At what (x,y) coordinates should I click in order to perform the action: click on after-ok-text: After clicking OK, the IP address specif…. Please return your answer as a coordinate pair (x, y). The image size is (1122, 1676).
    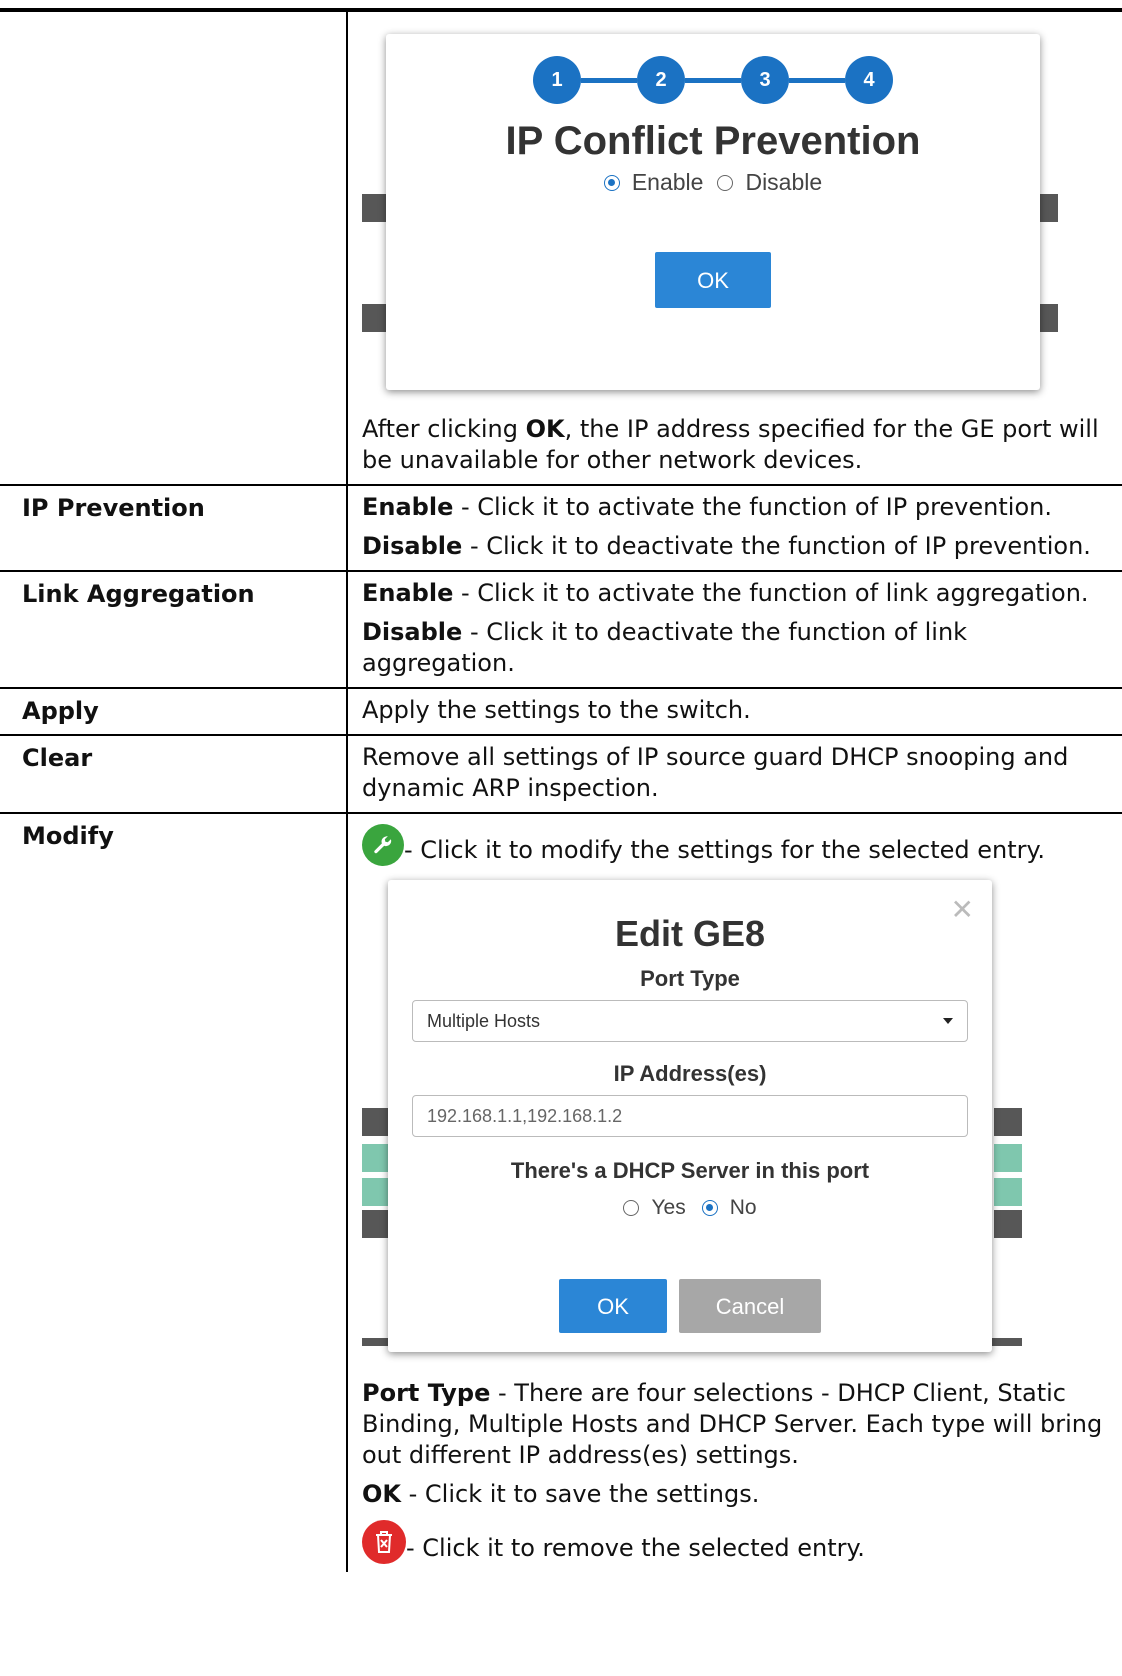
    Looking at the image, I should click on (730, 444).